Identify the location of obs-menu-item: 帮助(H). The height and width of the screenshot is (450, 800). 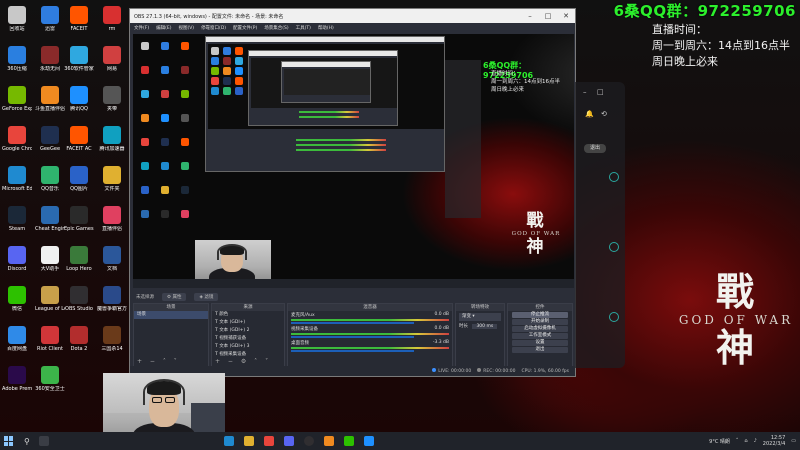
(326, 28).